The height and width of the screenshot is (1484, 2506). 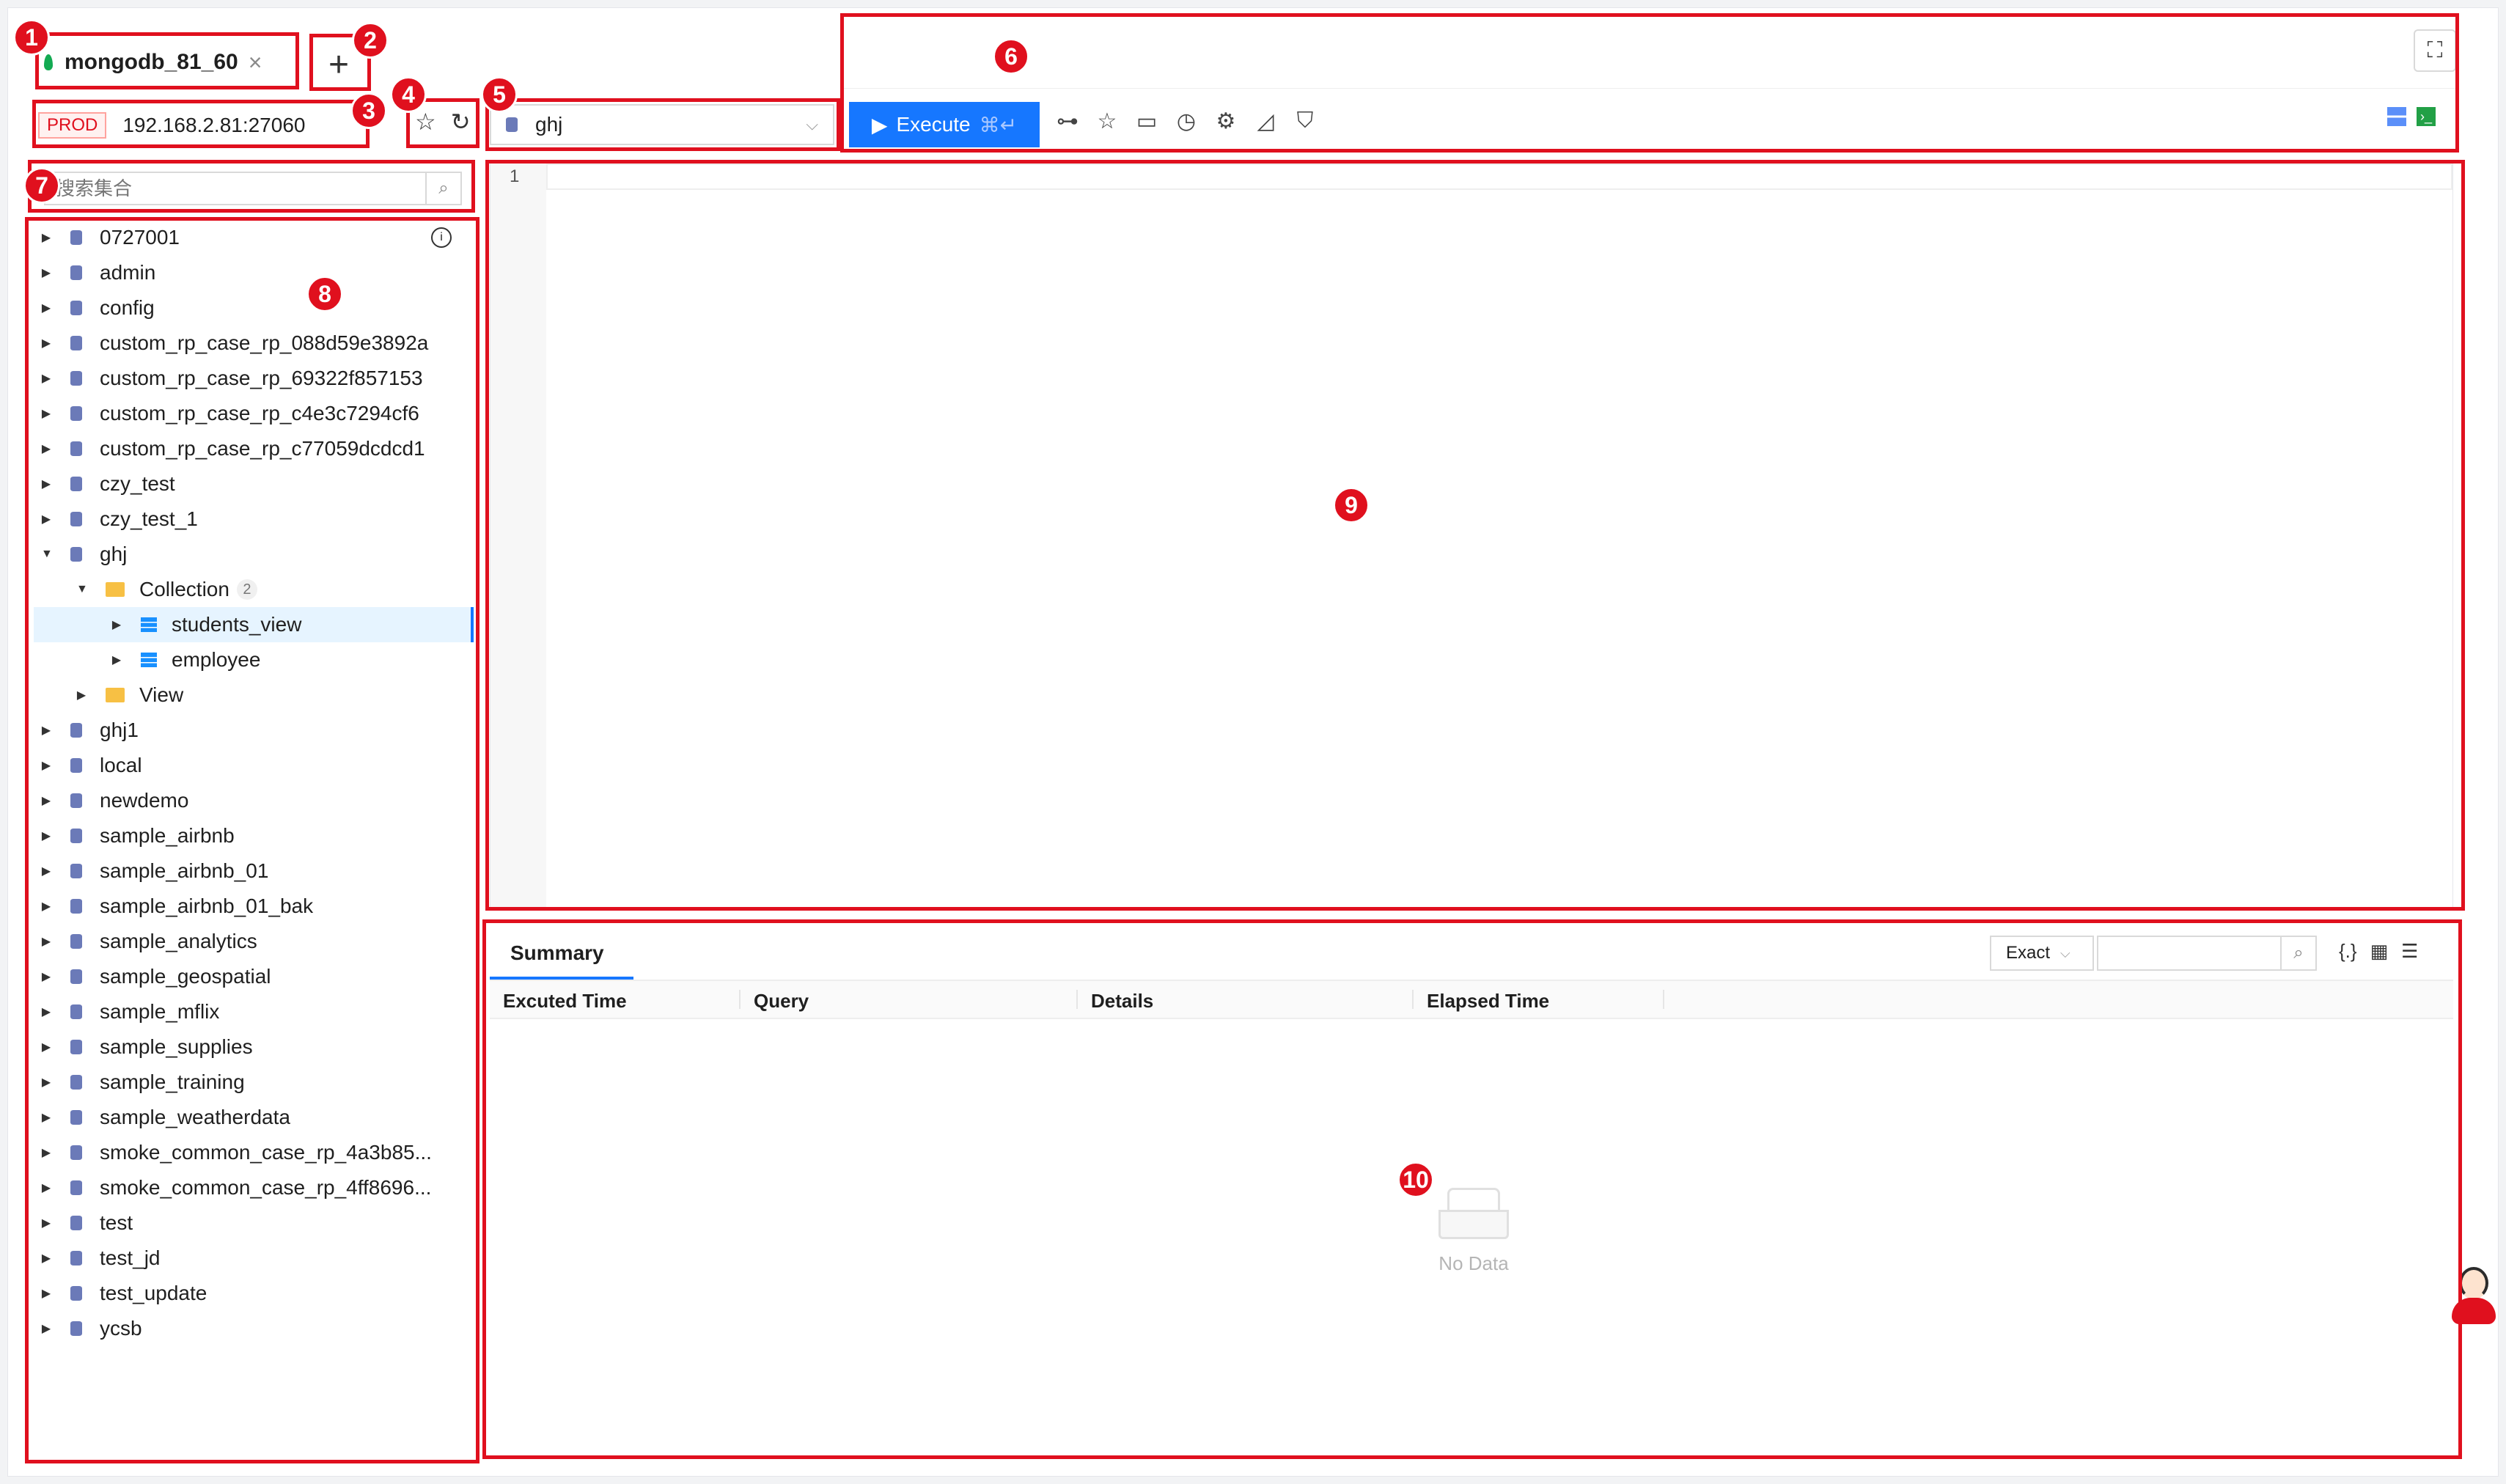 I want to click on star-icon: ☆, so click(x=425, y=122).